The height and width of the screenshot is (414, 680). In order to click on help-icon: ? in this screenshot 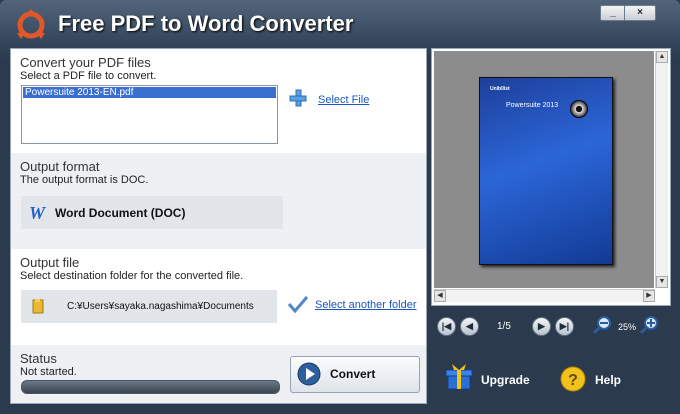, I will do `click(573, 379)`.